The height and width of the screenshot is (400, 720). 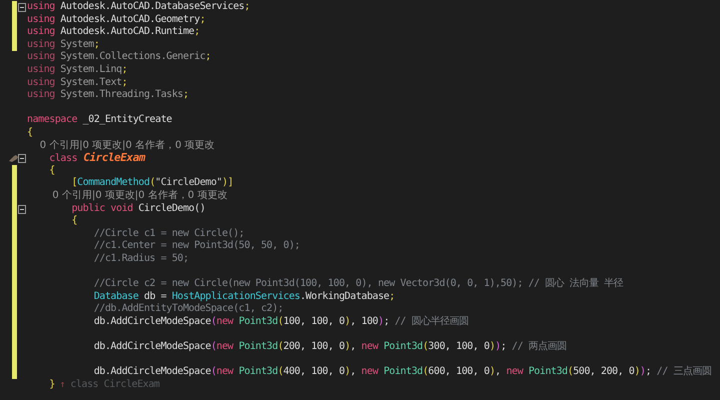 I want to click on code-line: class CircleExam, so click(x=97, y=158).